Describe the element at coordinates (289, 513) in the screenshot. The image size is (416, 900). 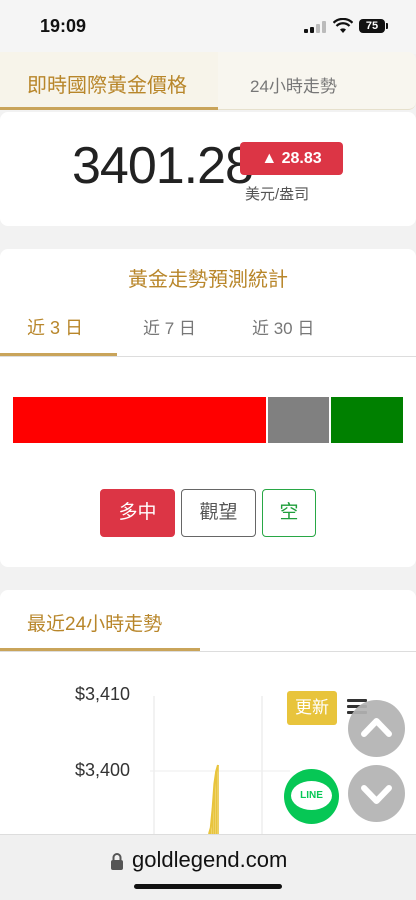
I see `bear-button: 空` at that location.